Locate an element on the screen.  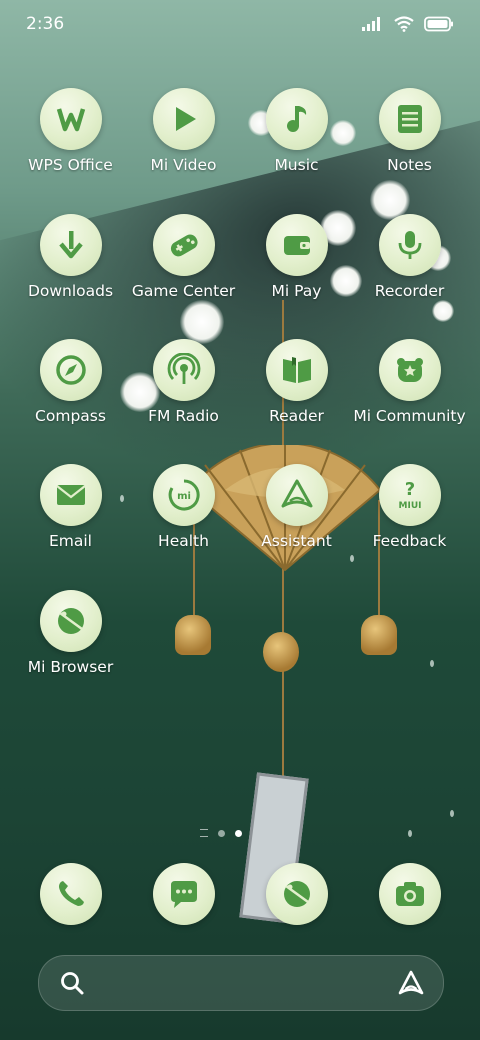
app-health: mi Health is located at coordinates (183, 507).